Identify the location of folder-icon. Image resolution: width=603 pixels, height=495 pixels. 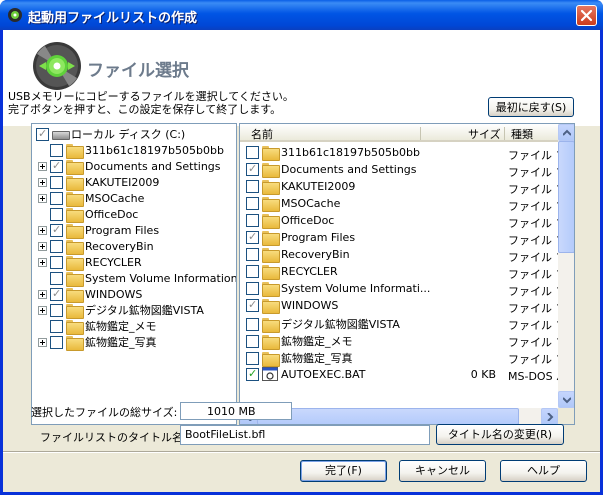
(271, 325).